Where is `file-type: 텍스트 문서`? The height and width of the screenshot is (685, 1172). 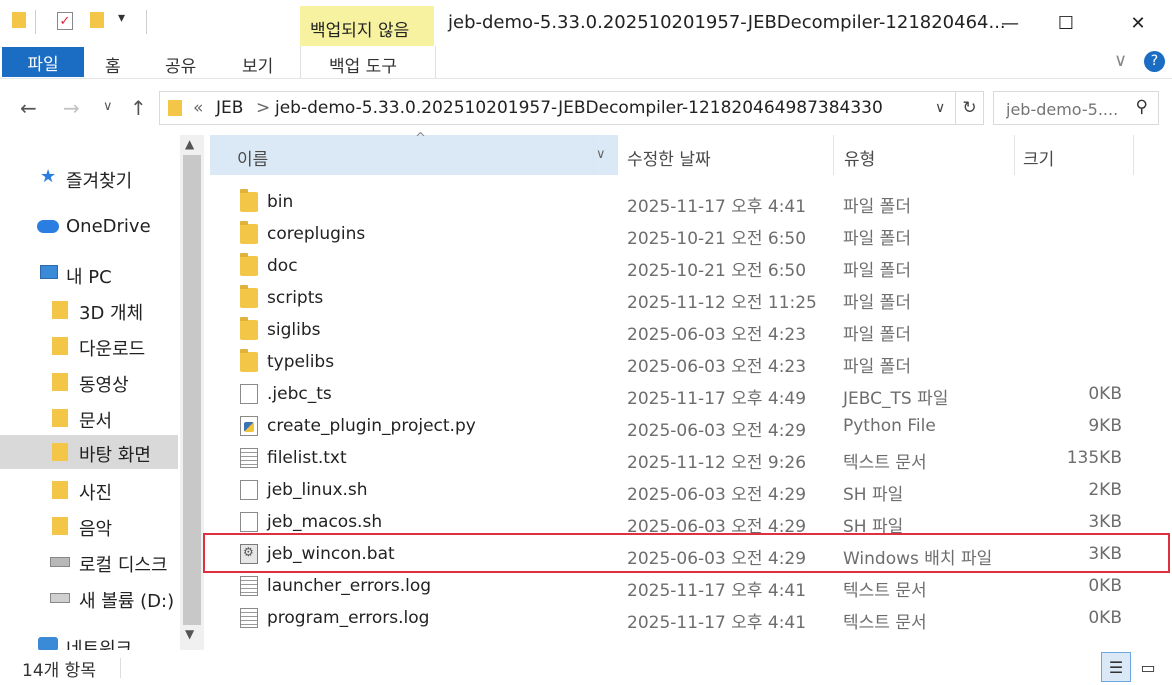
file-type: 텍스트 문서 is located at coordinates (885, 463).